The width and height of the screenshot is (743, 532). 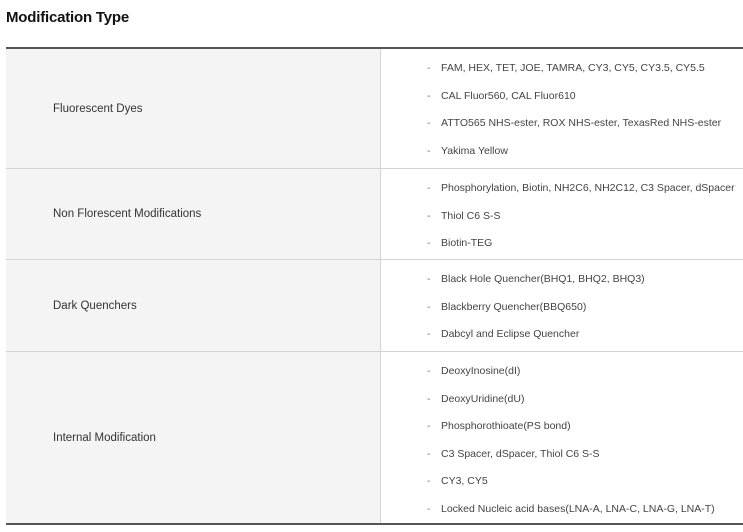 What do you see at coordinates (464, 481) in the screenshot?
I see `item-text: CY3, CY5` at bounding box center [464, 481].